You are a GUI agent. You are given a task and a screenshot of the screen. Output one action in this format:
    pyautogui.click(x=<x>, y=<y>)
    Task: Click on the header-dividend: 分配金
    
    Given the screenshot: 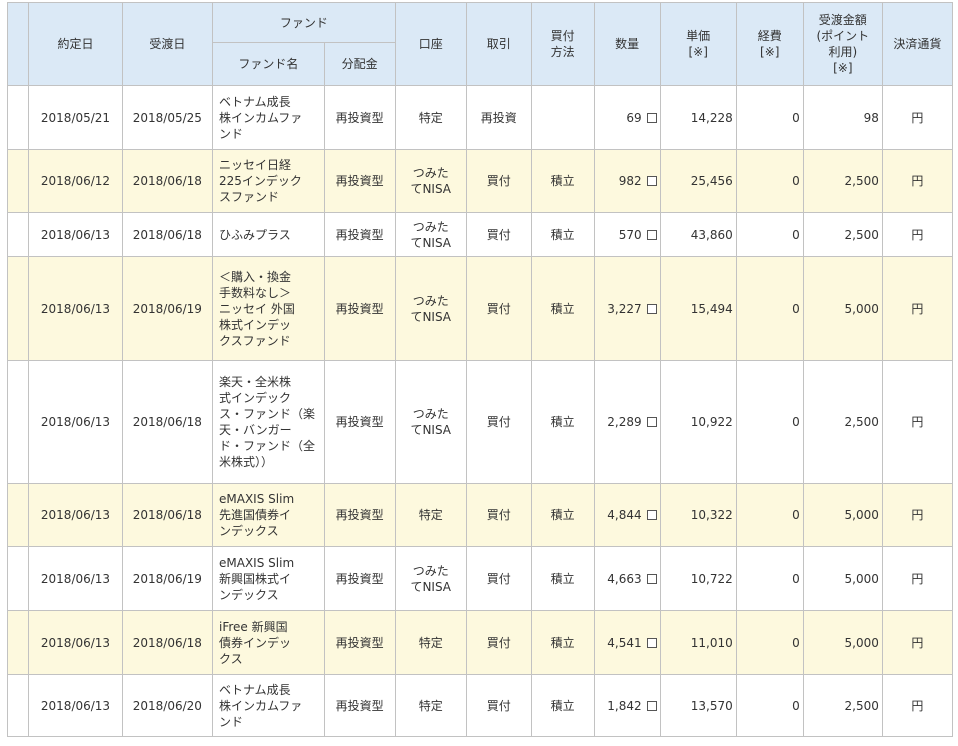 What is the action you would take?
    pyautogui.click(x=359, y=64)
    